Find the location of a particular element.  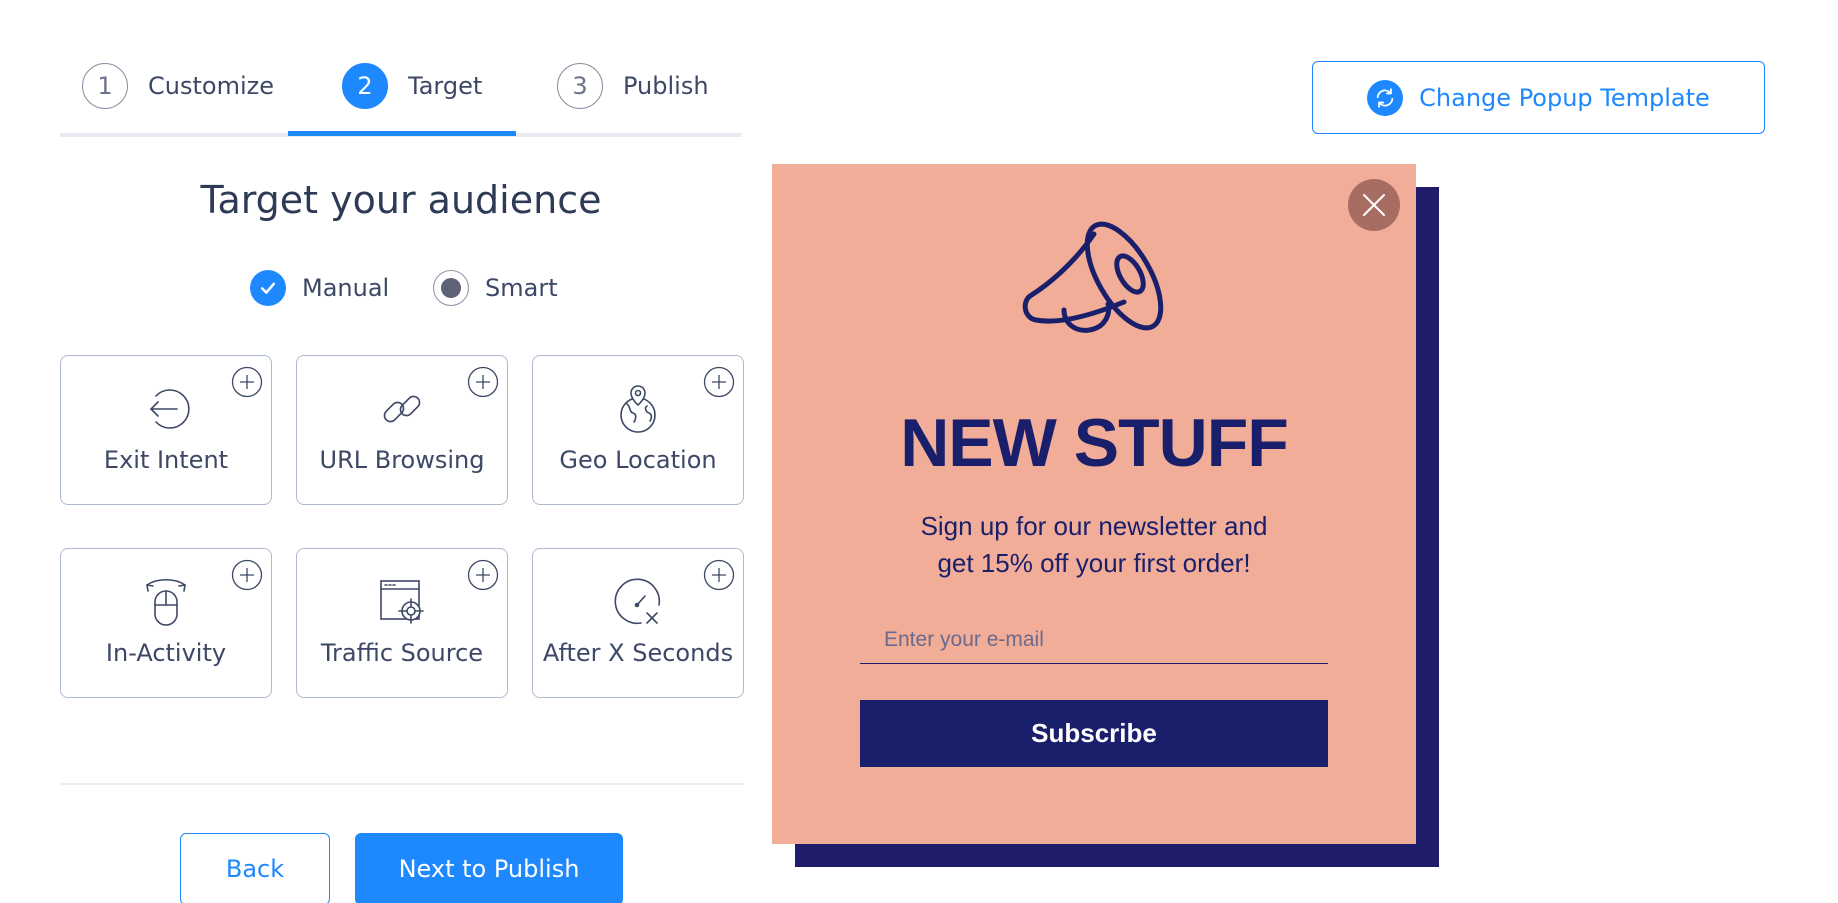

back-button: Back is located at coordinates (255, 868).